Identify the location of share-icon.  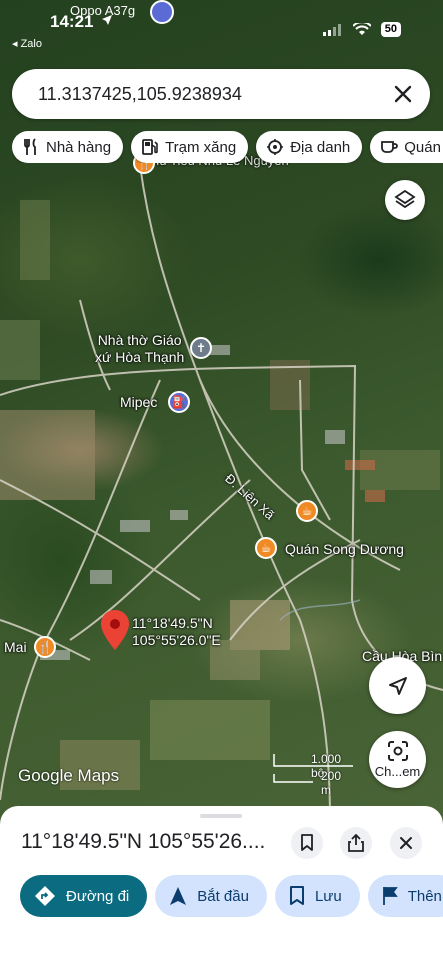
(356, 843).